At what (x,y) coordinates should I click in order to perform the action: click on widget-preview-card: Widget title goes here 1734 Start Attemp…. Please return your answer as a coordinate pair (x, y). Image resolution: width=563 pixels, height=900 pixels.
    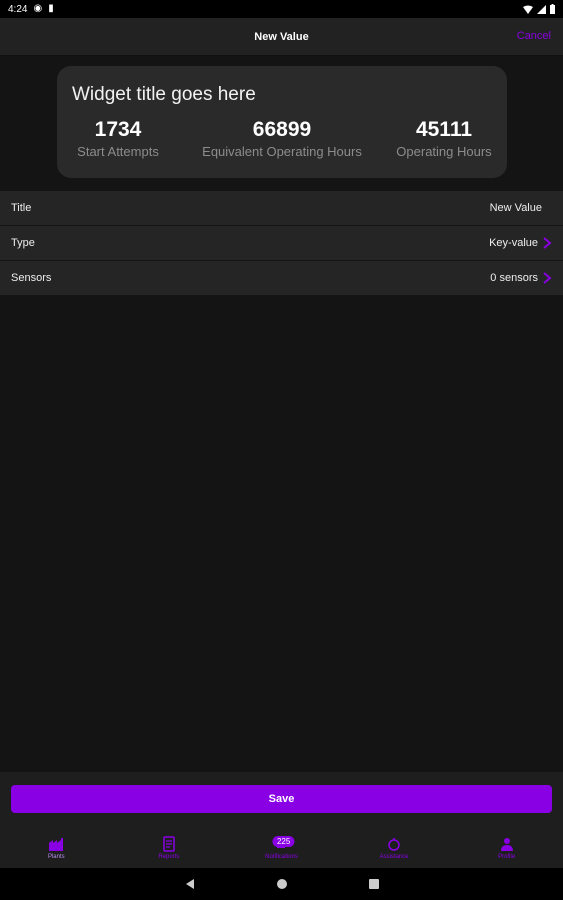
    Looking at the image, I should click on (282, 122).